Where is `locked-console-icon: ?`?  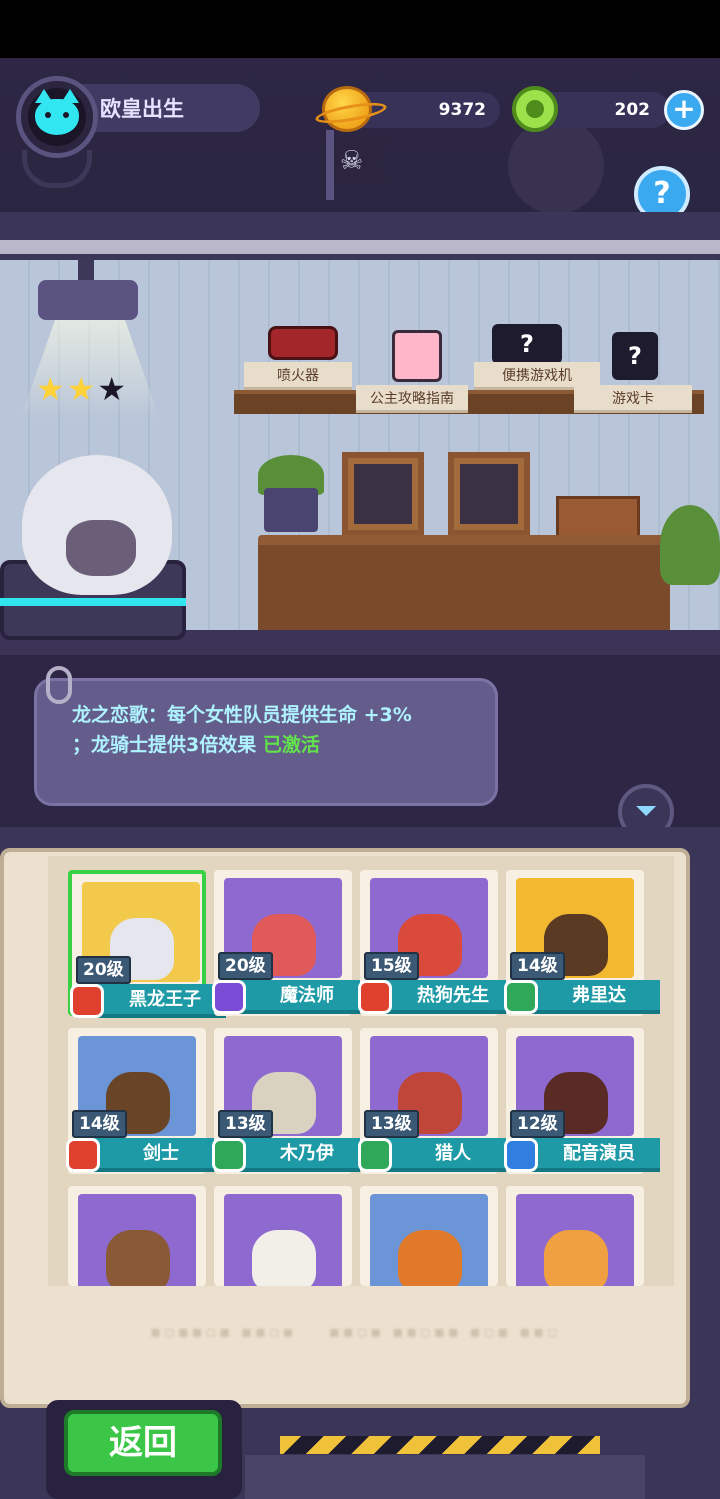
locked-console-icon: ? is located at coordinates (527, 344).